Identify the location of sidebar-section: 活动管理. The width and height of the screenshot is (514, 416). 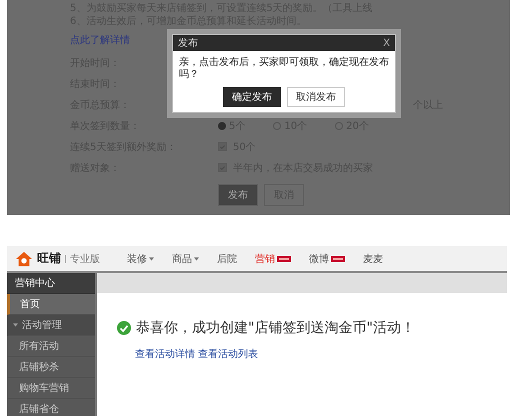
(51, 325).